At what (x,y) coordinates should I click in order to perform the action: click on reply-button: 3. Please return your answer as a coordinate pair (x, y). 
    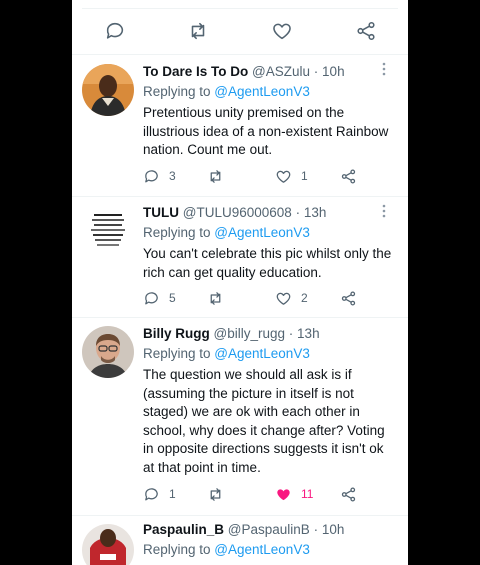
    Looking at the image, I should click on (159, 176).